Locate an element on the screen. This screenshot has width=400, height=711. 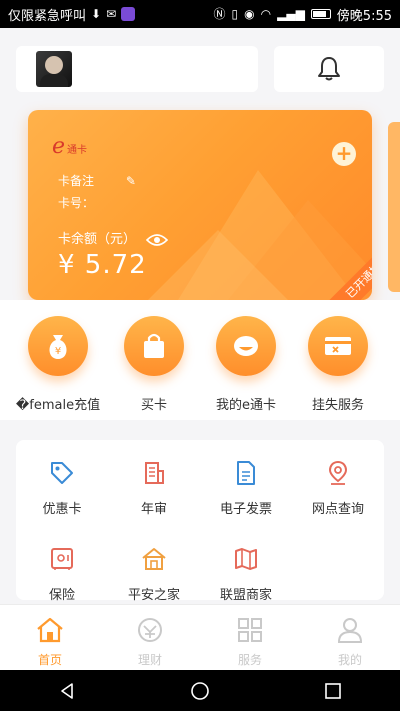
bell-icon is located at coordinates (329, 69).